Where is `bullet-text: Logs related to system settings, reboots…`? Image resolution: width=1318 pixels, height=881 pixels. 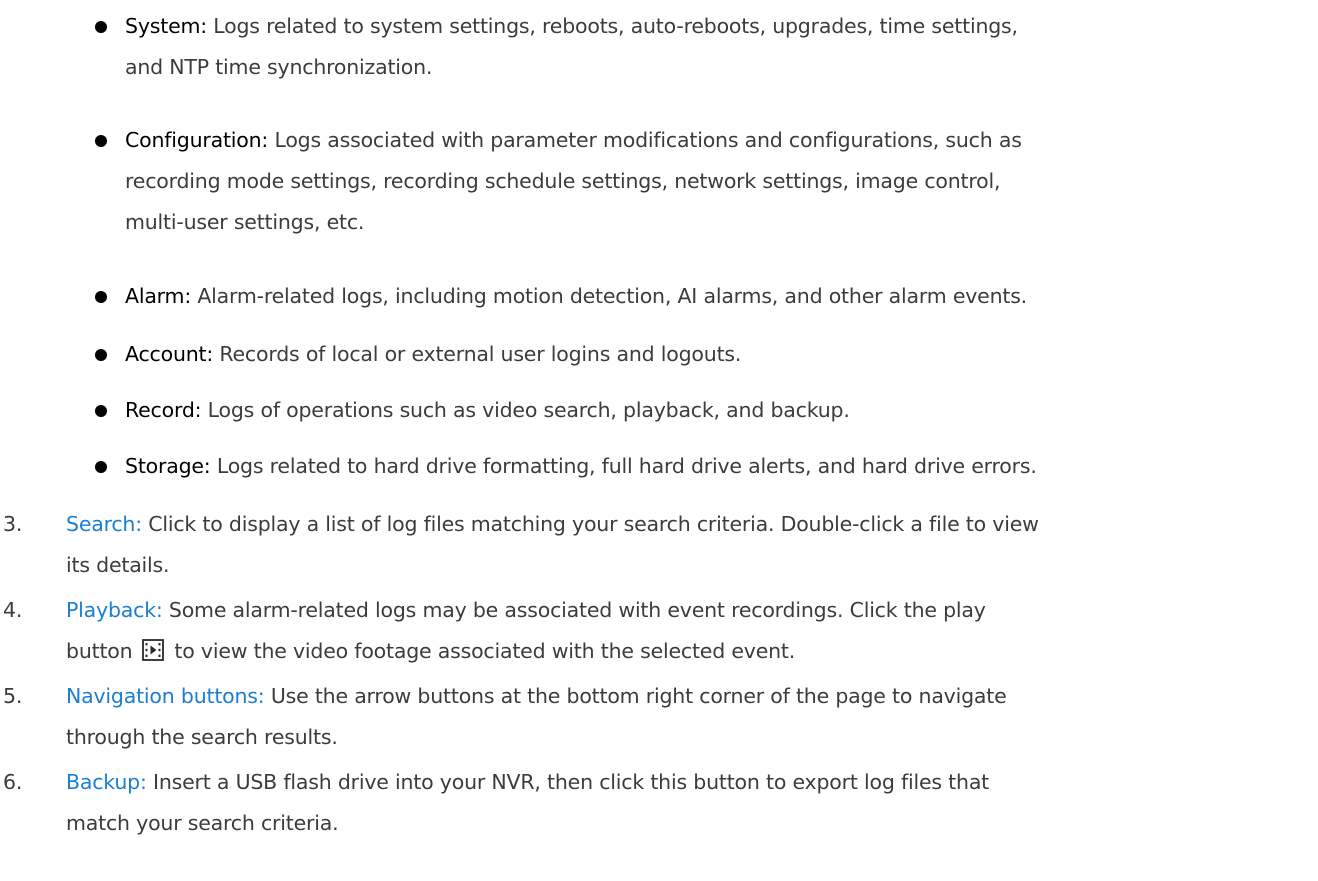
bullet-text: Logs related to system settings, reboots… is located at coordinates (612, 26).